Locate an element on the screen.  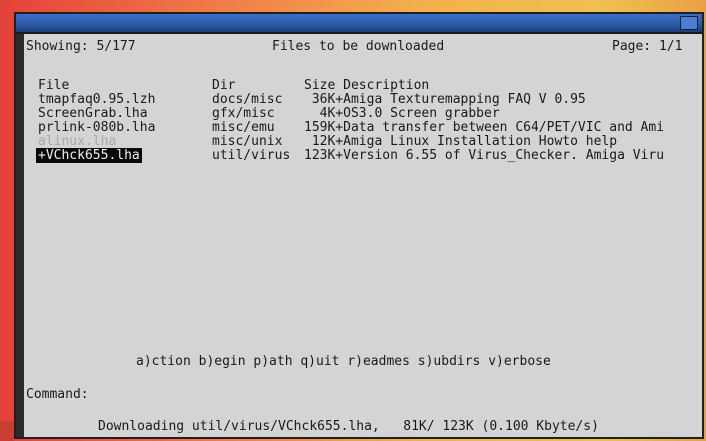
screen-heading: Files to be downloaded is located at coordinates (358, 46).